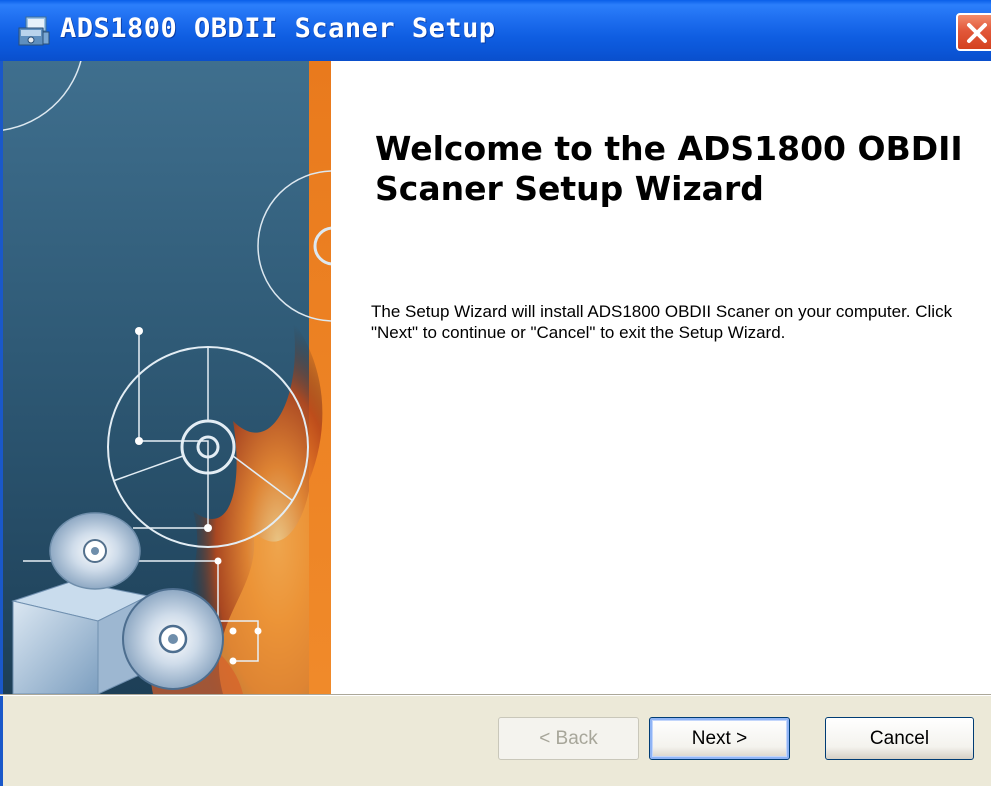 Image resolution: width=991 pixels, height=786 pixels. Describe the element at coordinates (977, 33) in the screenshot. I see `close-icon` at that location.